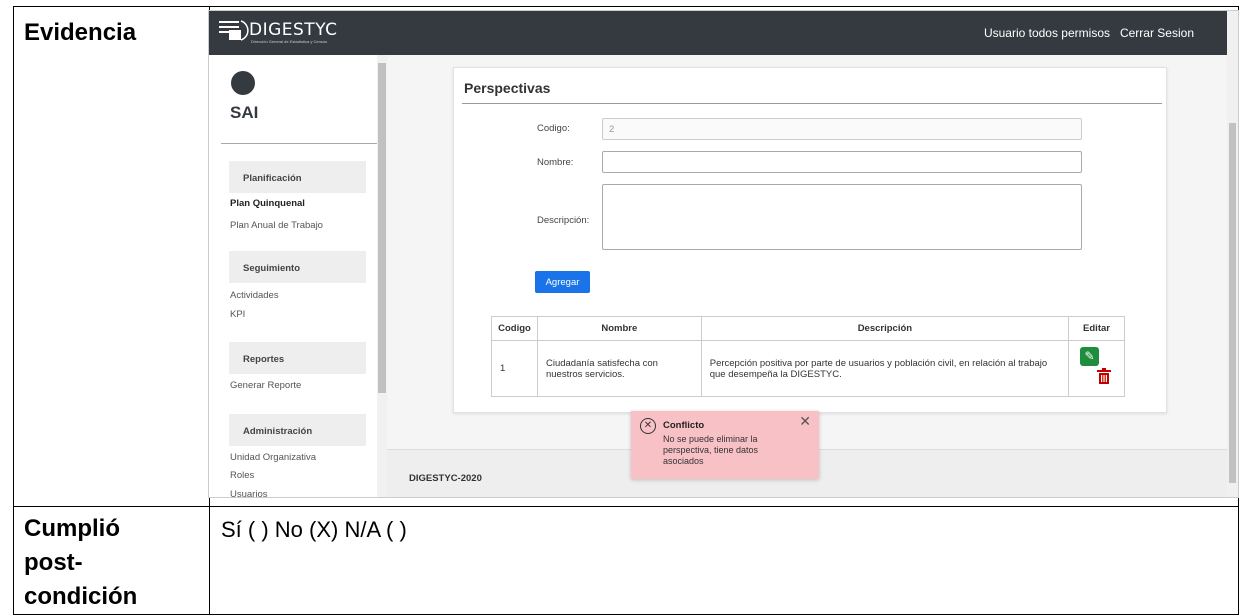  Describe the element at coordinates (81, 596) in the screenshot. I see `postcondition-label-line-3: condición` at that location.